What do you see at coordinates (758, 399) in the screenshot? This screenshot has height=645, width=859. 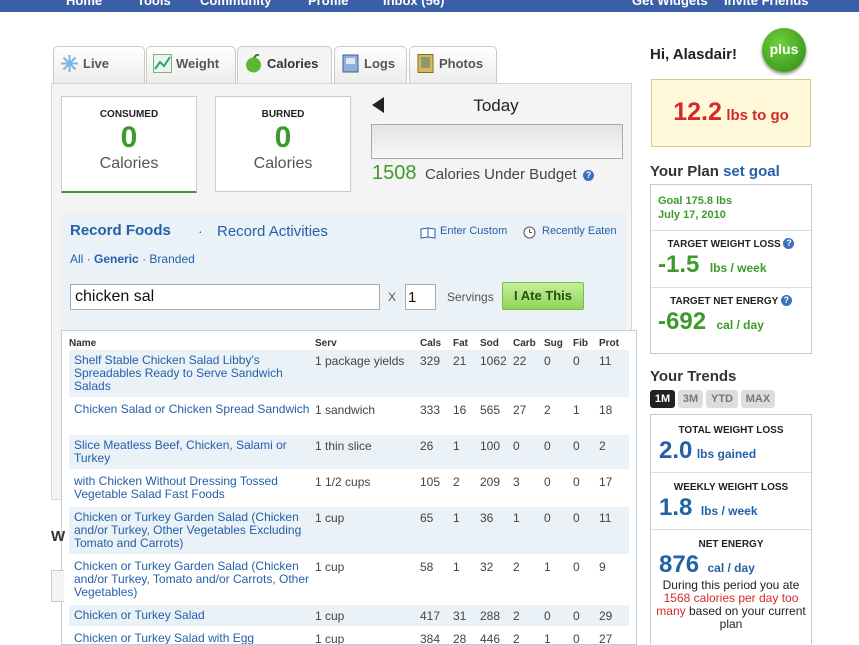 I see `range-max: MAX` at bounding box center [758, 399].